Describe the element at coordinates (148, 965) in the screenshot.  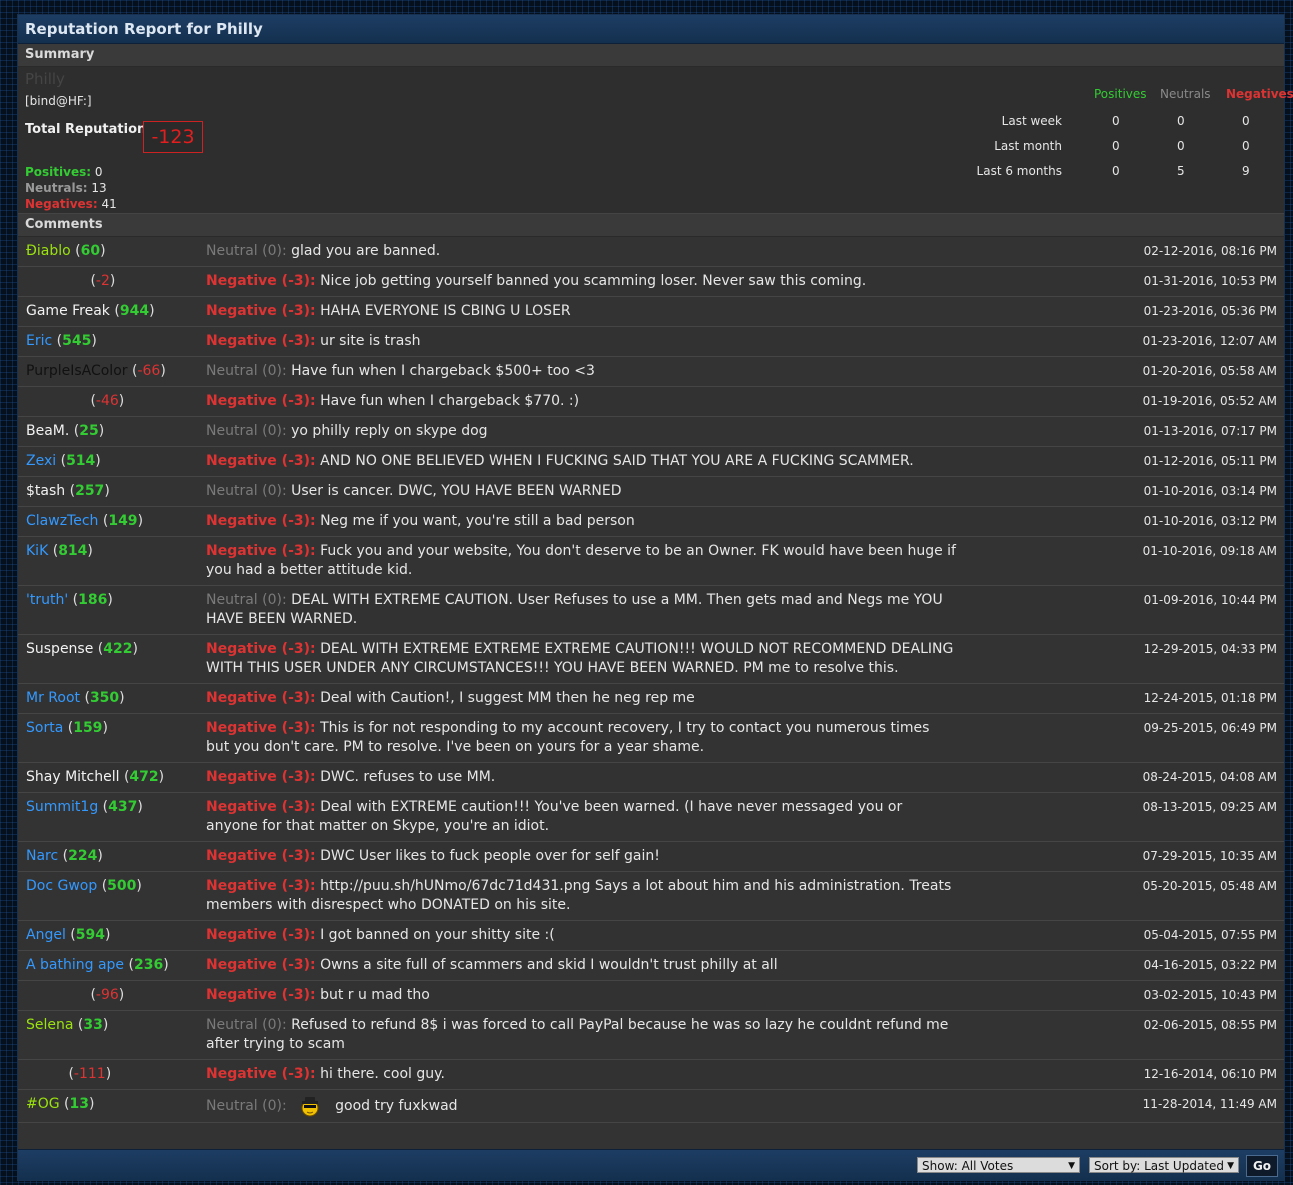
I see `author-reputation: 236` at that location.